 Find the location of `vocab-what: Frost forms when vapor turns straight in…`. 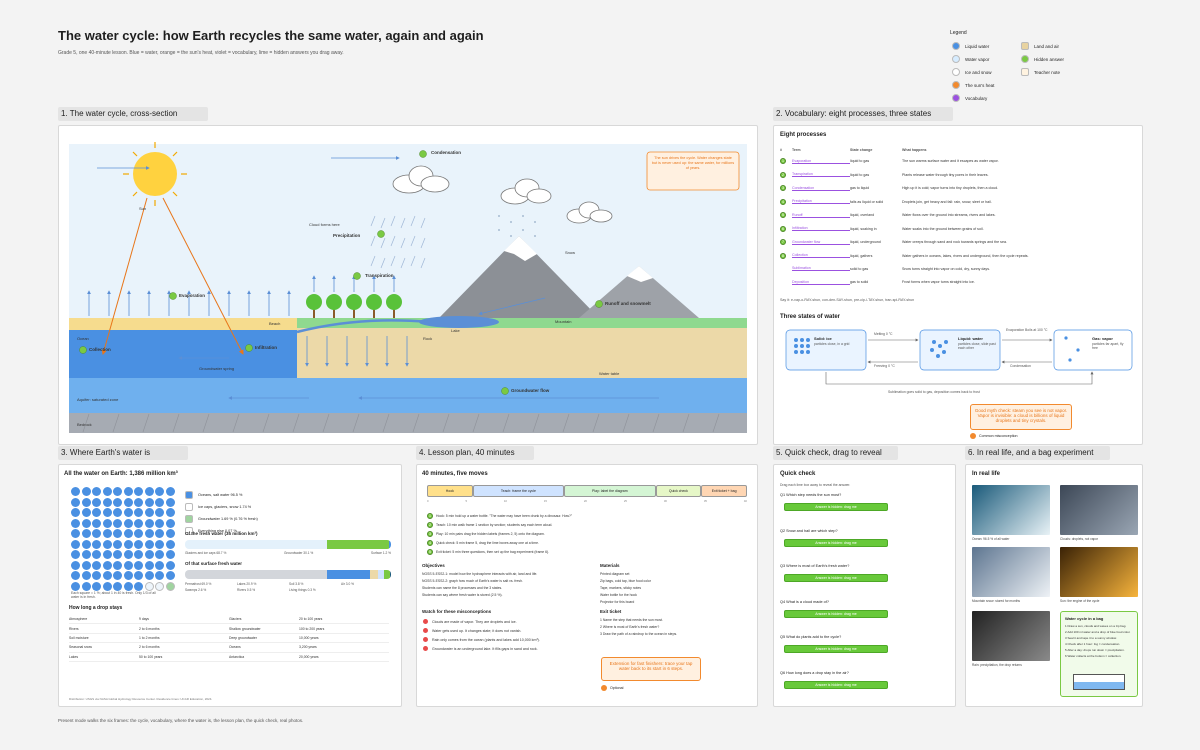

vocab-what: Frost forms when vapor turns straight in… is located at coordinates (938, 282).